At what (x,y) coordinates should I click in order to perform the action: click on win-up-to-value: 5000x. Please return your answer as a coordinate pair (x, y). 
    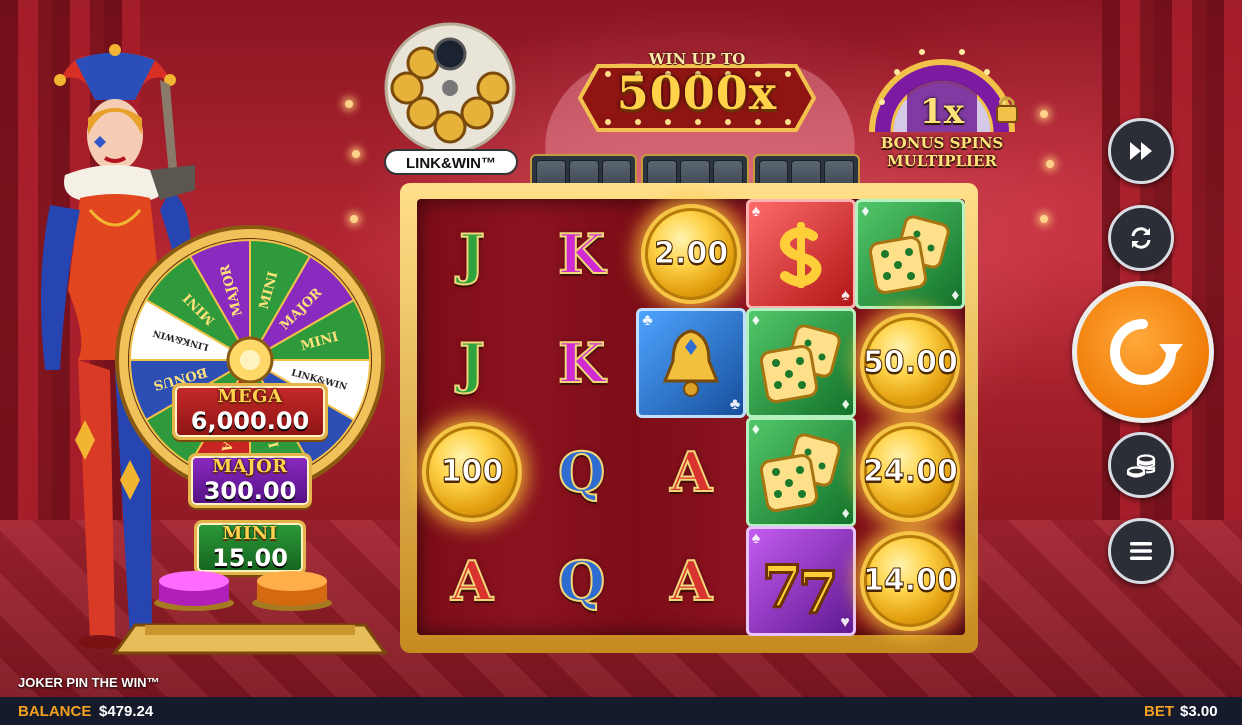
    Looking at the image, I should click on (697, 93).